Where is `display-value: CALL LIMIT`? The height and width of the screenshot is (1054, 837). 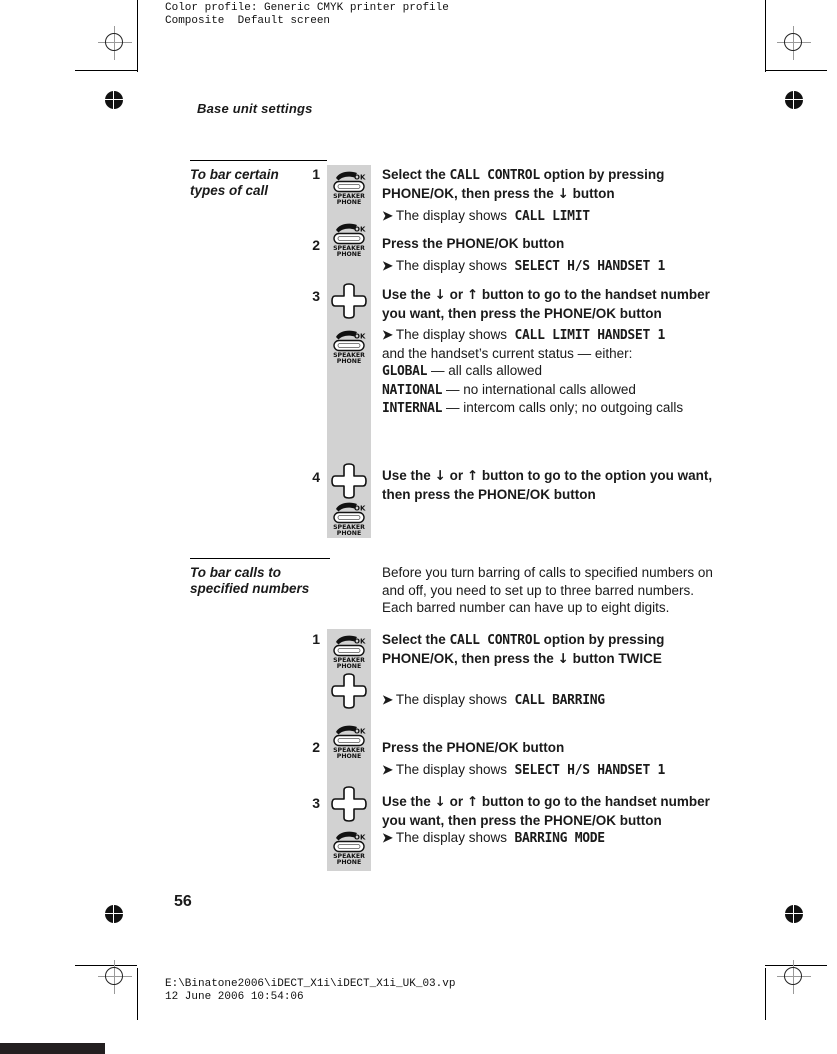
display-value: CALL LIMIT is located at coordinates (552, 216).